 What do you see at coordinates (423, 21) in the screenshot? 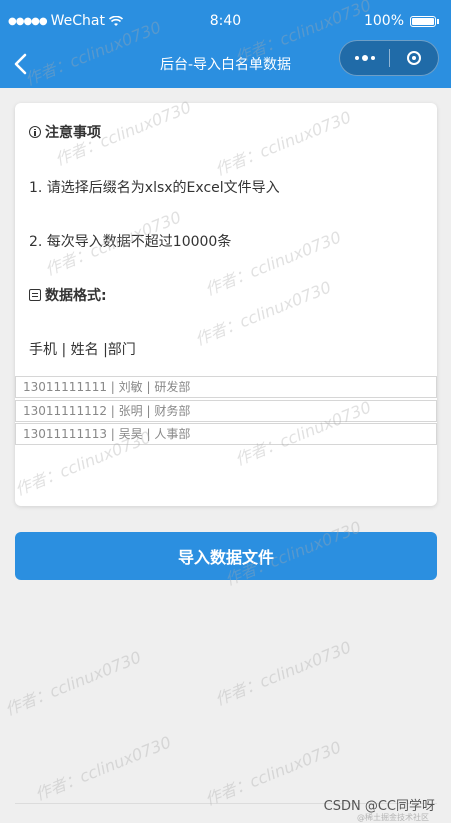
I see `battery-icon` at bounding box center [423, 21].